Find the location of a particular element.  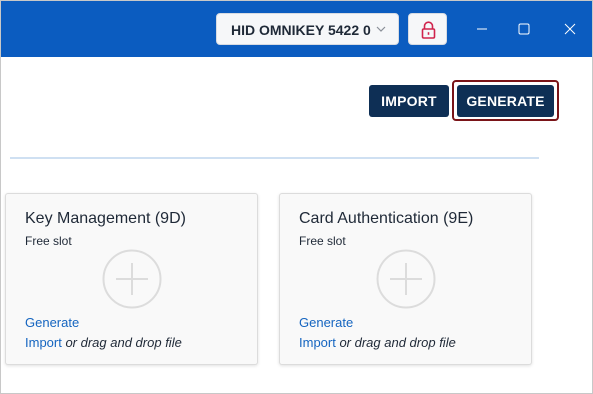

lock-button is located at coordinates (427, 29).